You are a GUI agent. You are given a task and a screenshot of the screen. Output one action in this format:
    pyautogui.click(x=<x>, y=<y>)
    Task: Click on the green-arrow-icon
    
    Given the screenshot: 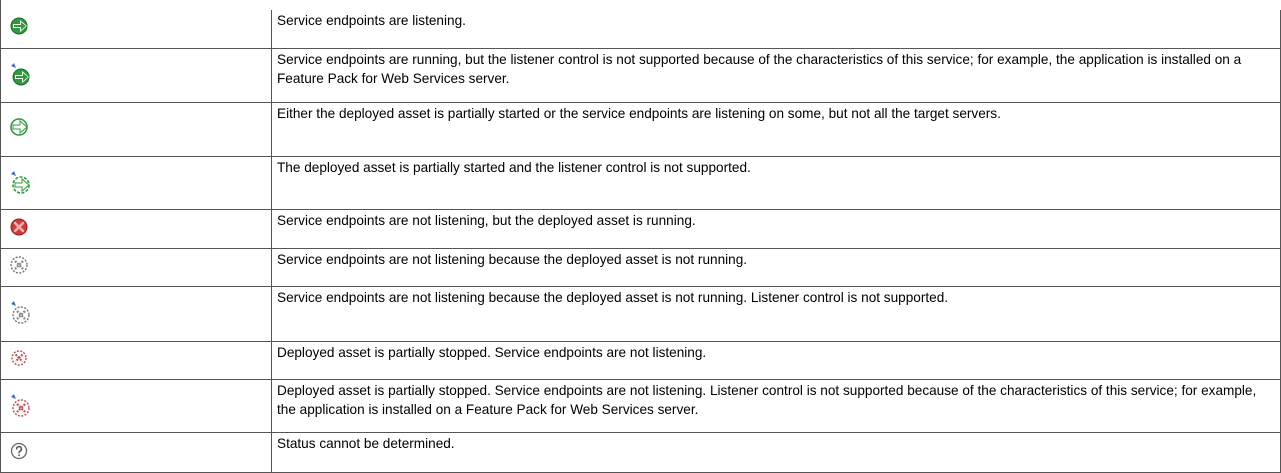 What is the action you would take?
    pyautogui.click(x=20, y=26)
    